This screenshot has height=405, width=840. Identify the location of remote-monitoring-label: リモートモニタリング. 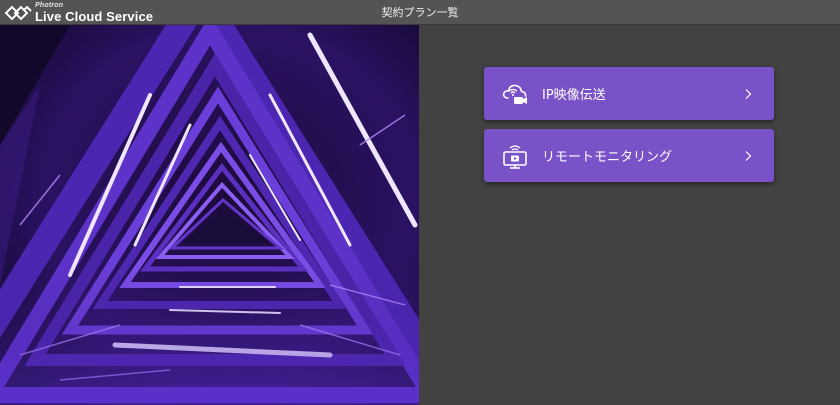
(607, 157).